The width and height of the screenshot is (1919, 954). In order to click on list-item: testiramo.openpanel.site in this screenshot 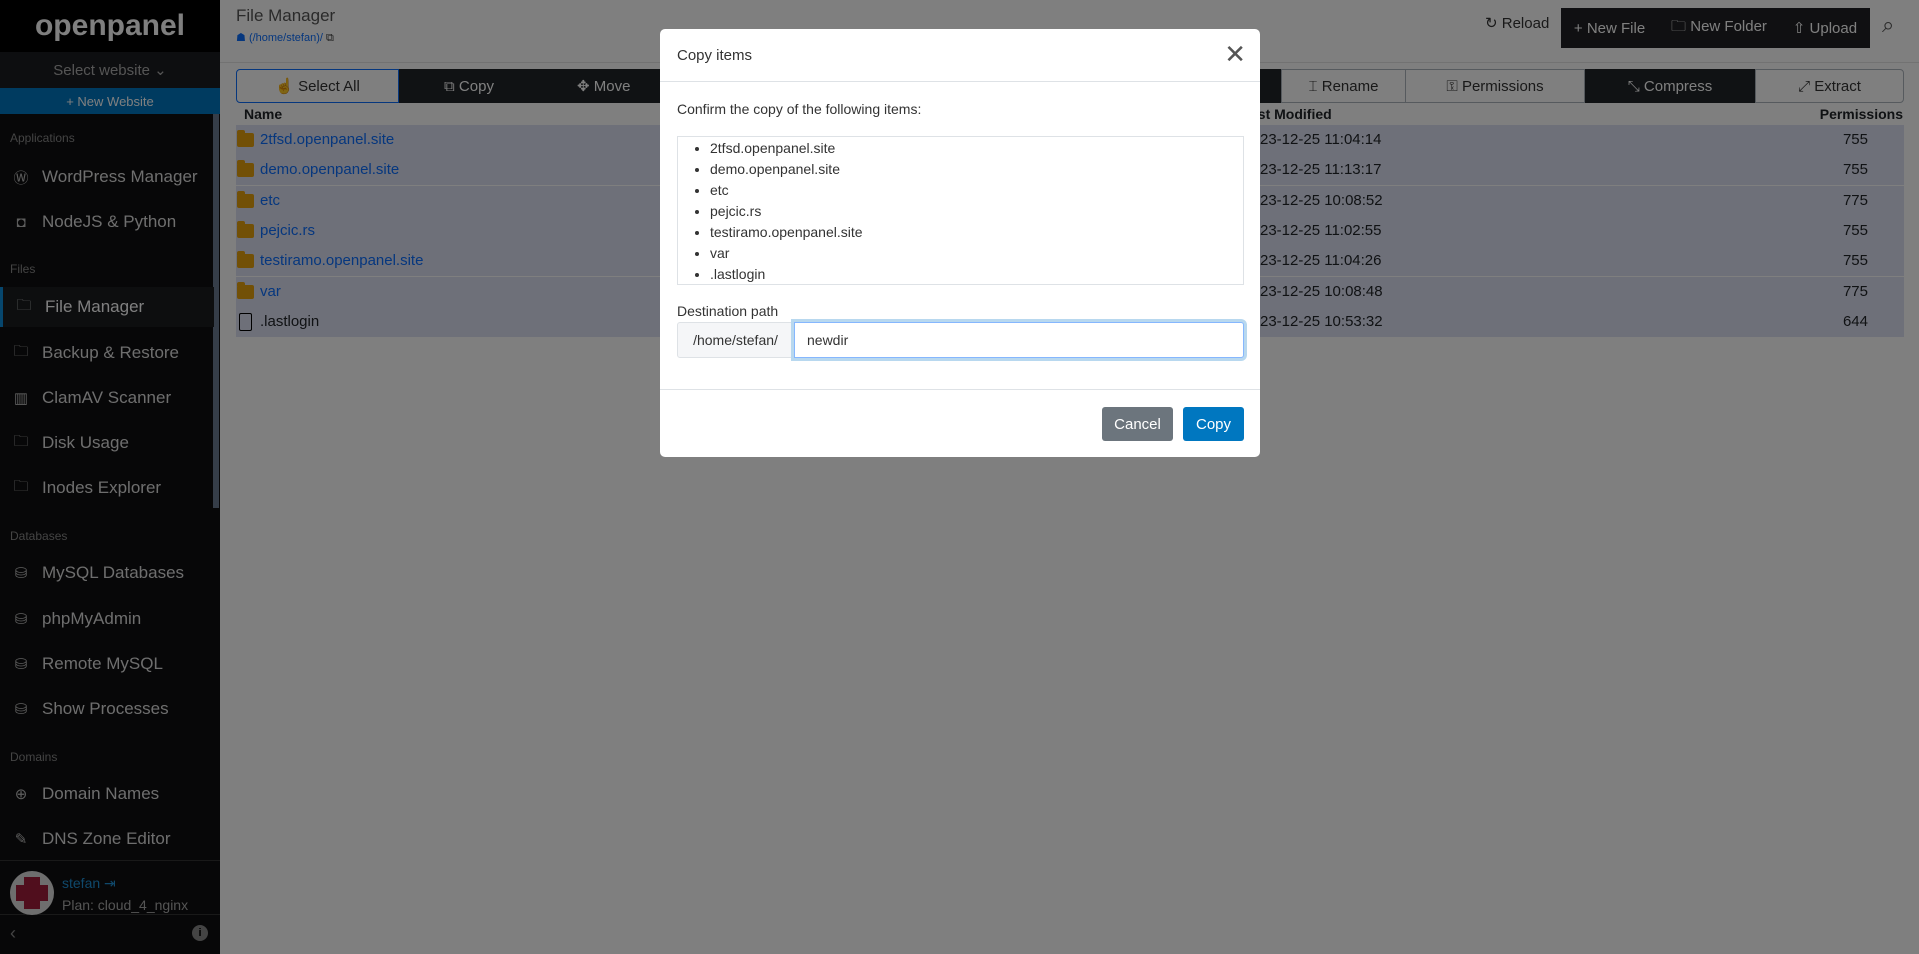, I will do `click(976, 232)`.